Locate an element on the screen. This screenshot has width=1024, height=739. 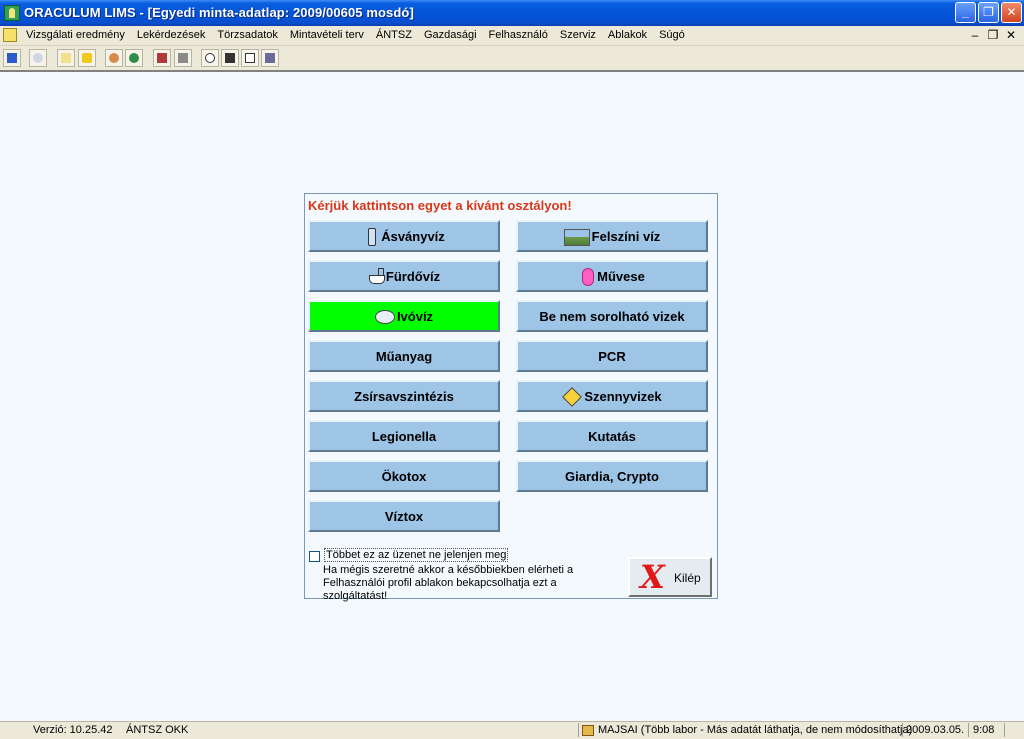
exit-icon is located at coordinates (12, 58).